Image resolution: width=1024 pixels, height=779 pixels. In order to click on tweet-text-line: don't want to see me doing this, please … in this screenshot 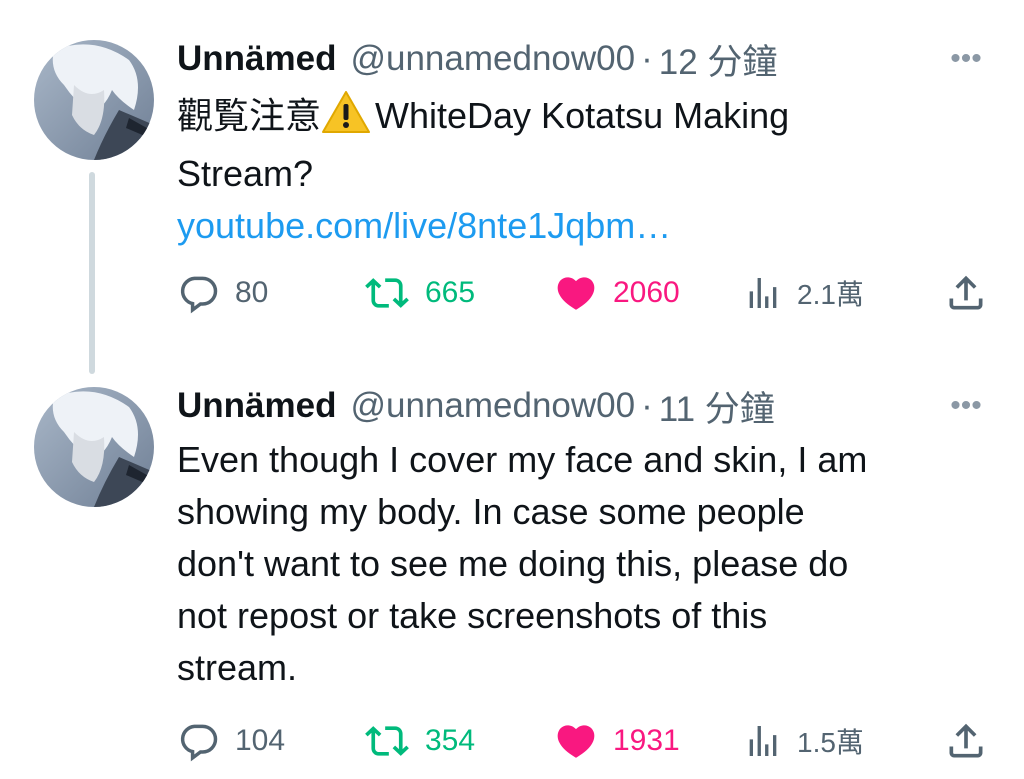, I will do `click(513, 563)`.